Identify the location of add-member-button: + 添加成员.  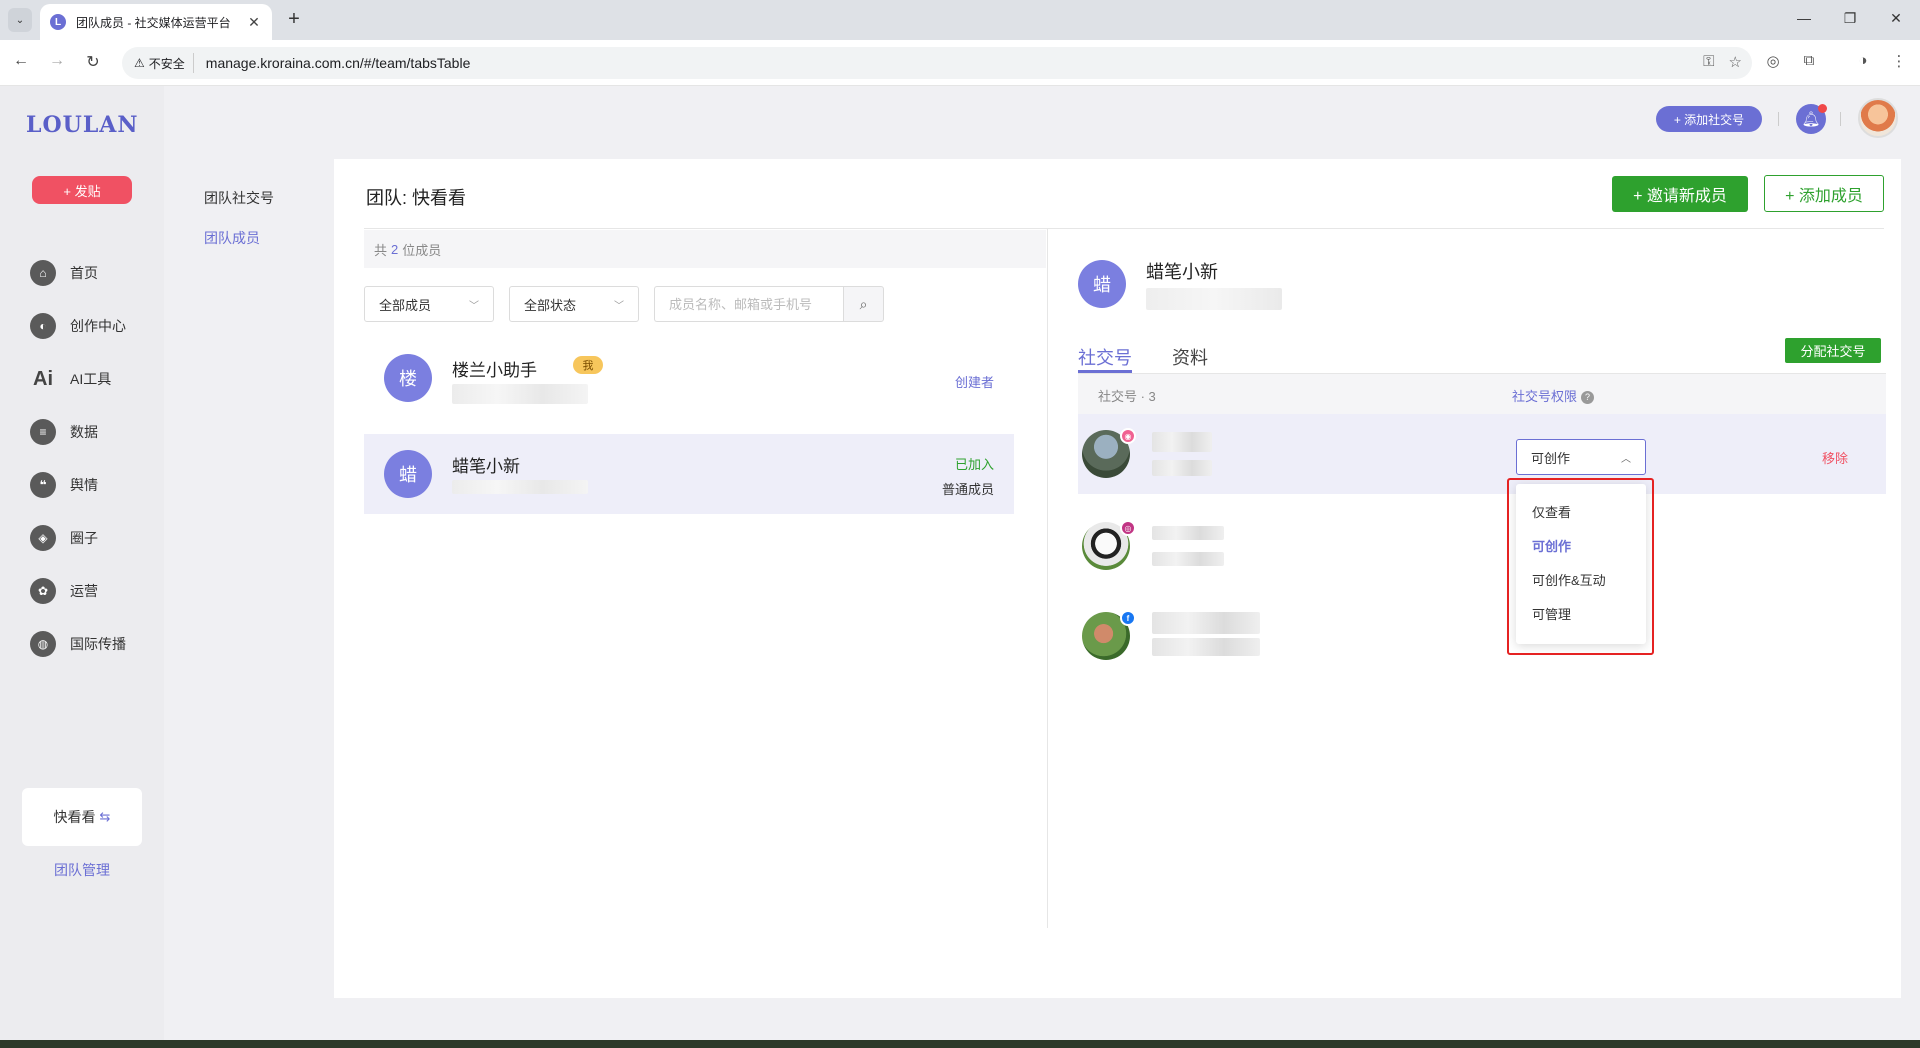
(1824, 193).